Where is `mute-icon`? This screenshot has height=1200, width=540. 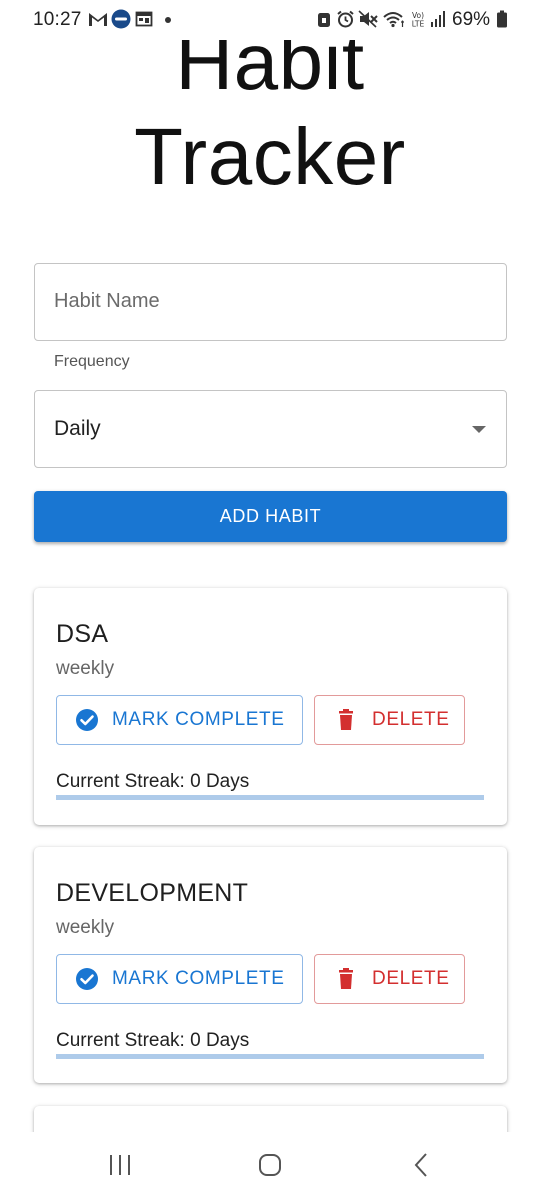
mute-icon is located at coordinates (368, 19).